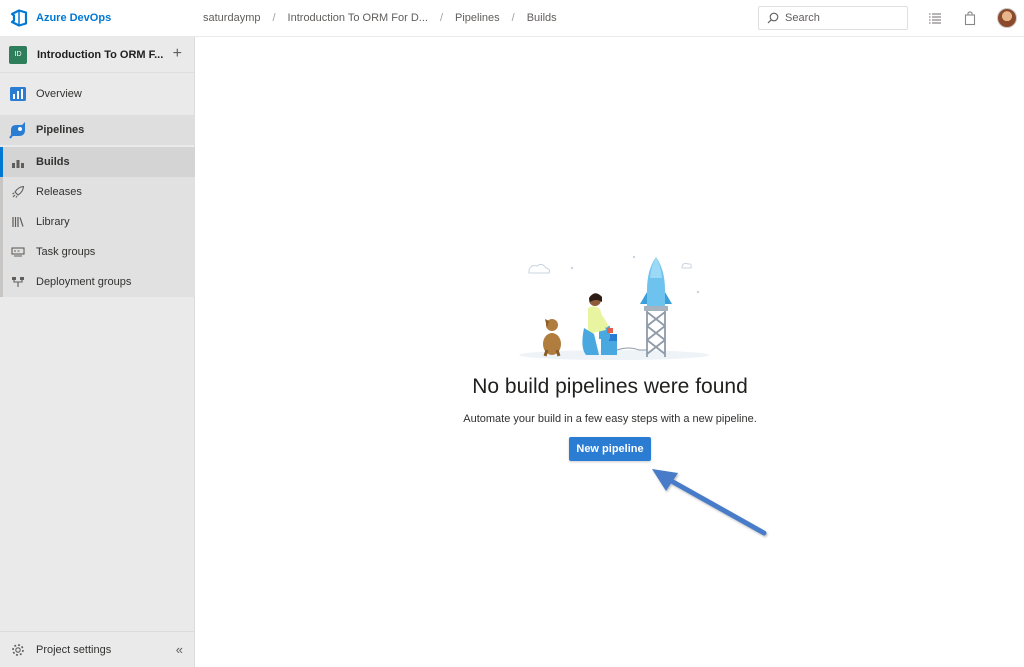  What do you see at coordinates (18, 94) in the screenshot?
I see `overview-icon` at bounding box center [18, 94].